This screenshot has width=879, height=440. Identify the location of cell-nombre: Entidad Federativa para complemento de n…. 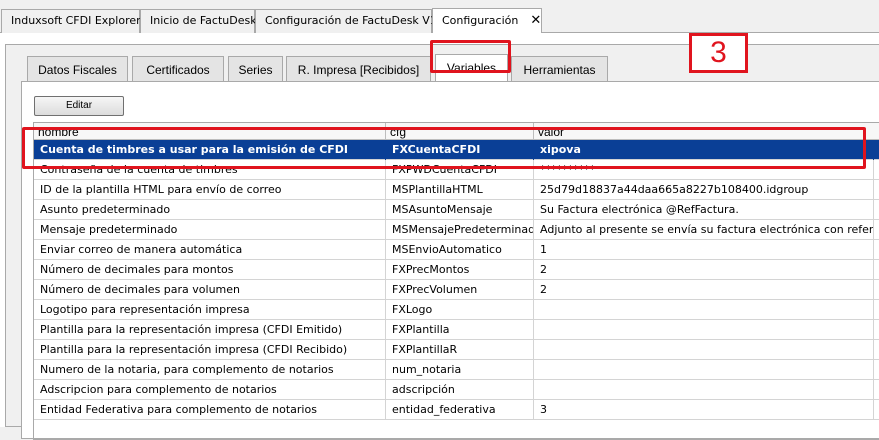
(210, 410).